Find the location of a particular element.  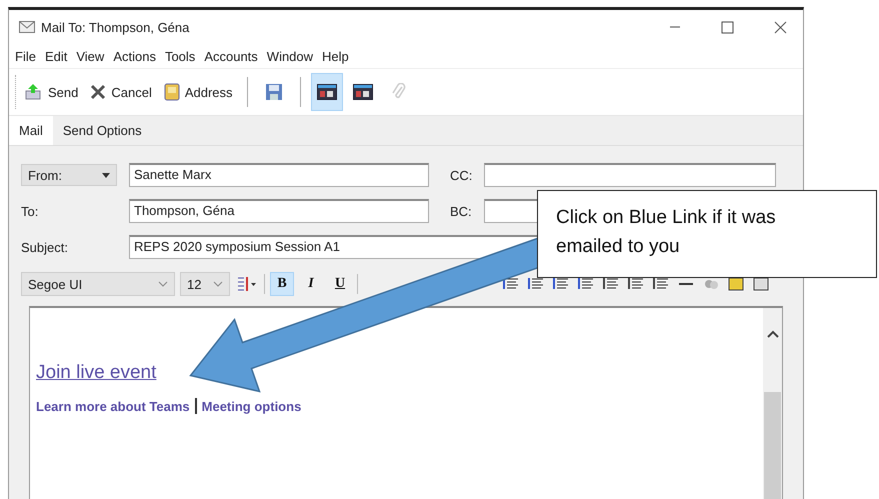

send-mail-icon is located at coordinates (34, 92).